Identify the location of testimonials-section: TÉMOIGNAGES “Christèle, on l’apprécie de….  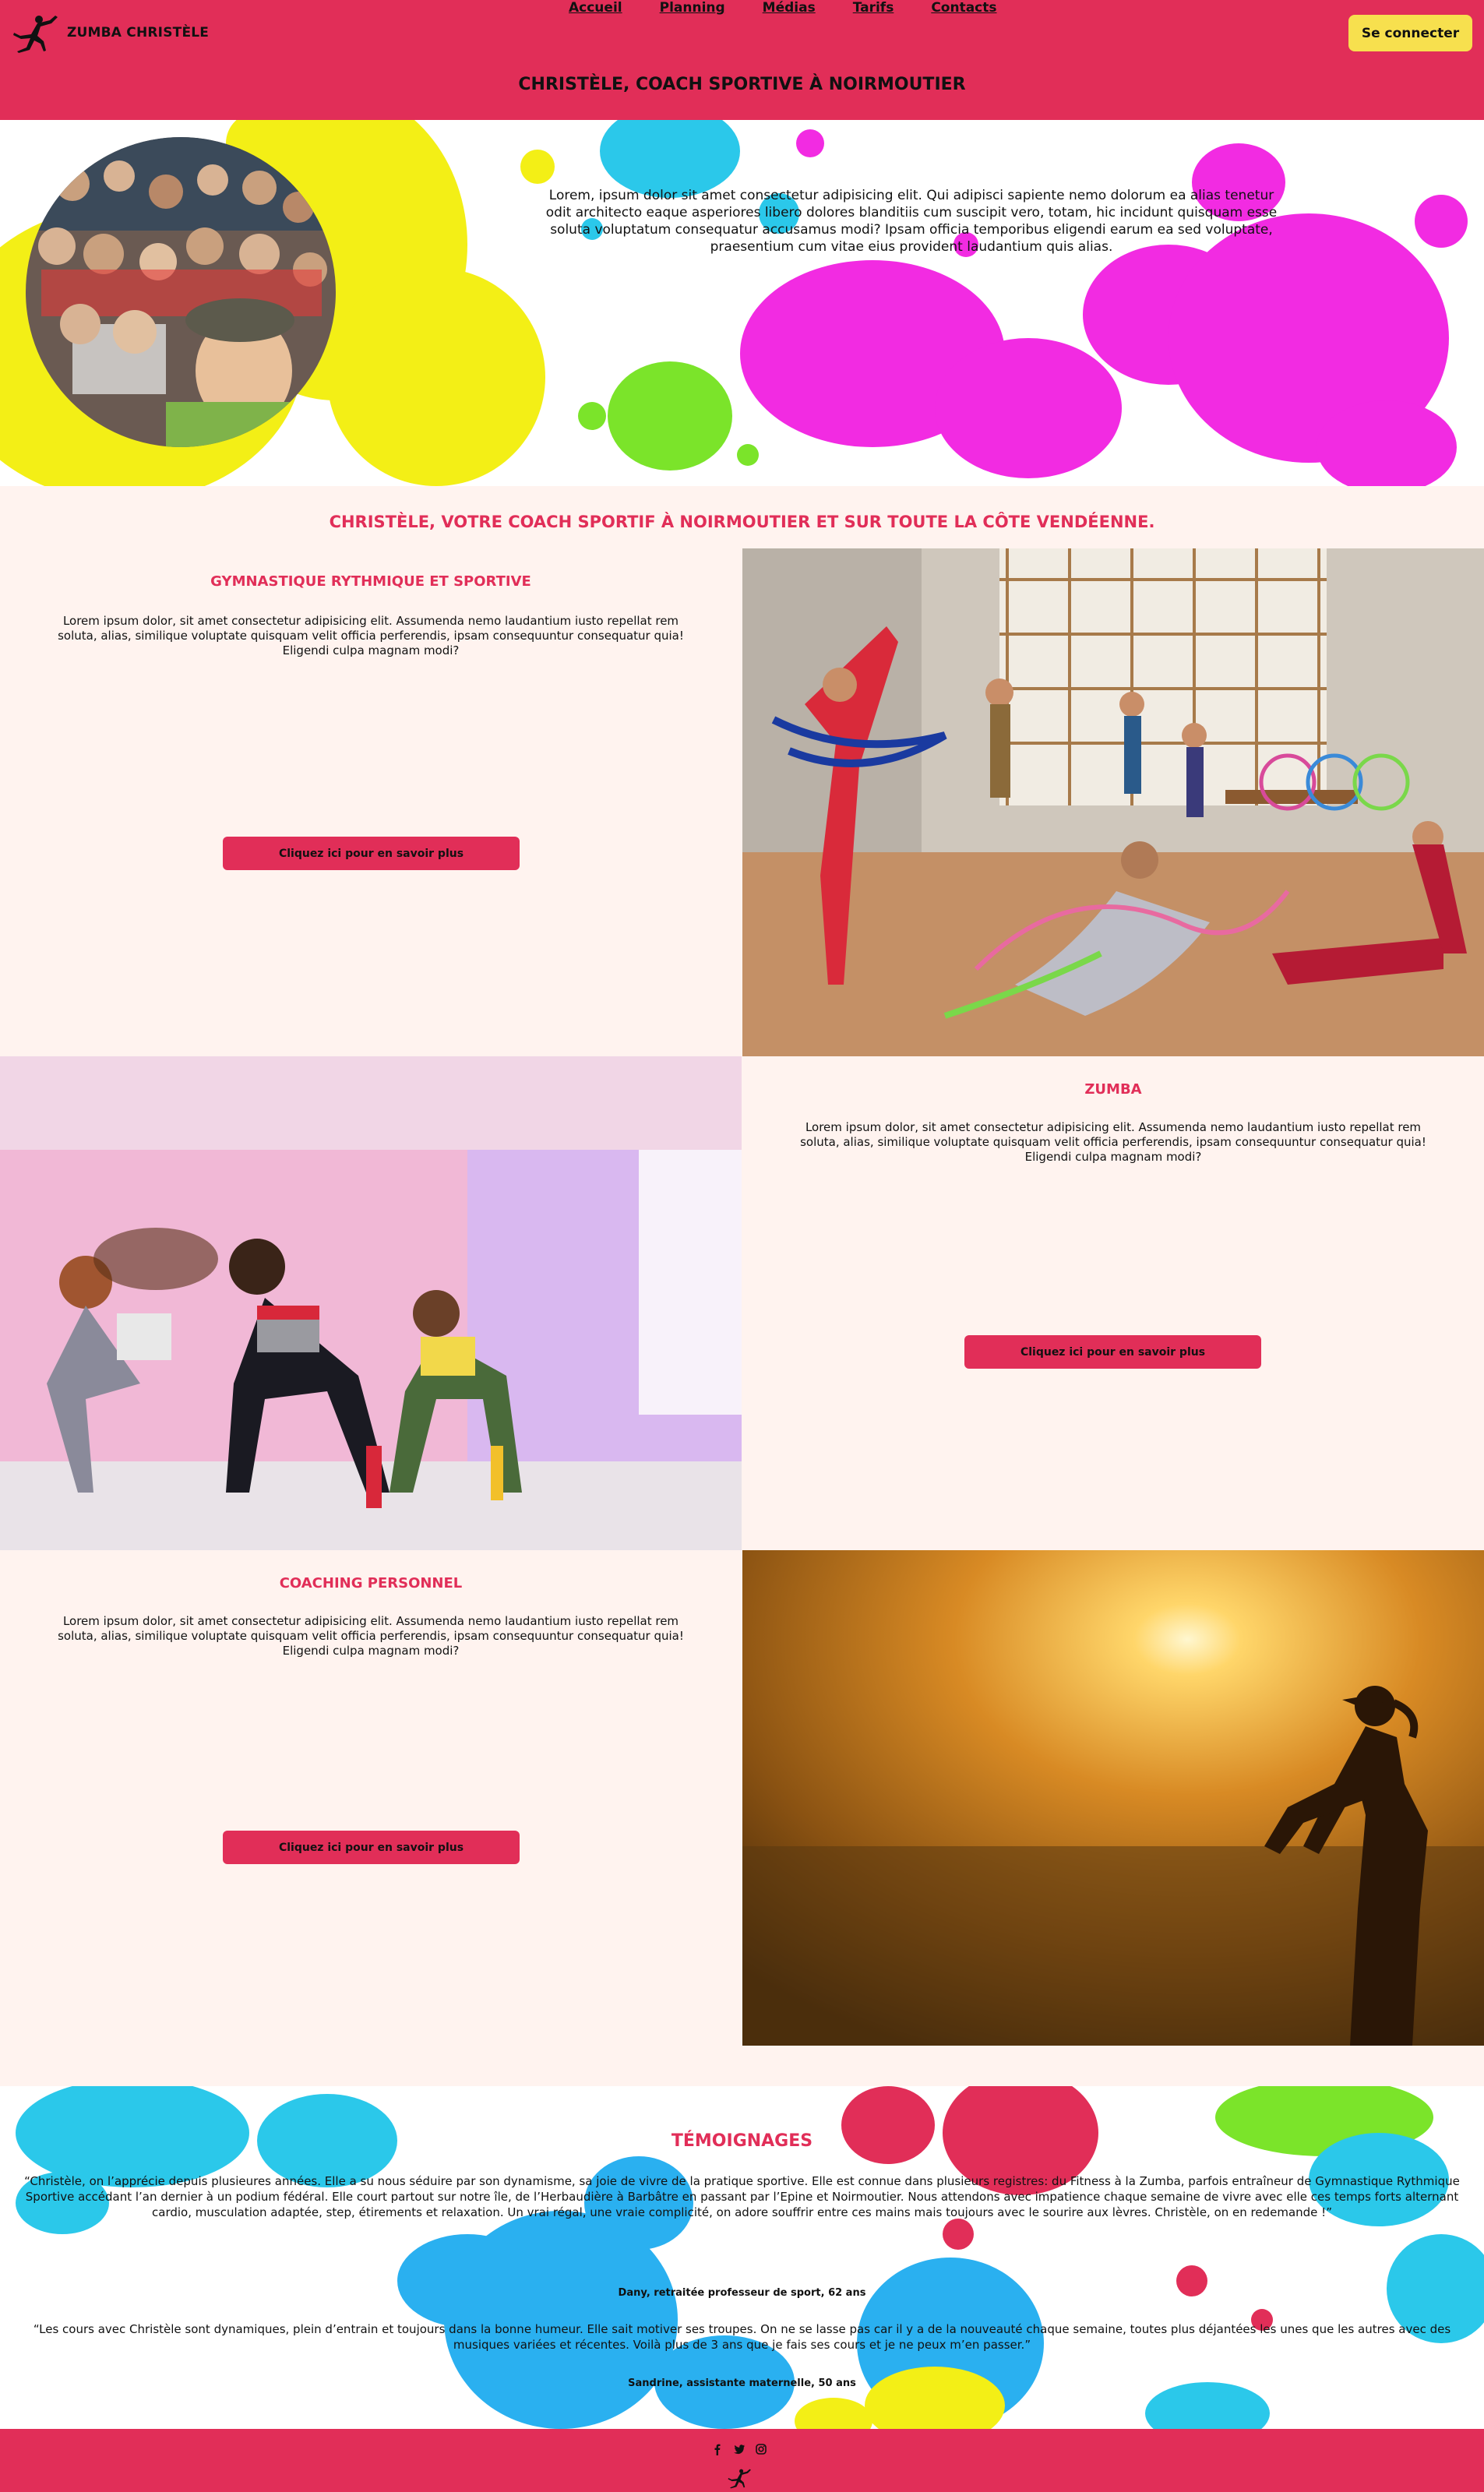
(742, 2257).